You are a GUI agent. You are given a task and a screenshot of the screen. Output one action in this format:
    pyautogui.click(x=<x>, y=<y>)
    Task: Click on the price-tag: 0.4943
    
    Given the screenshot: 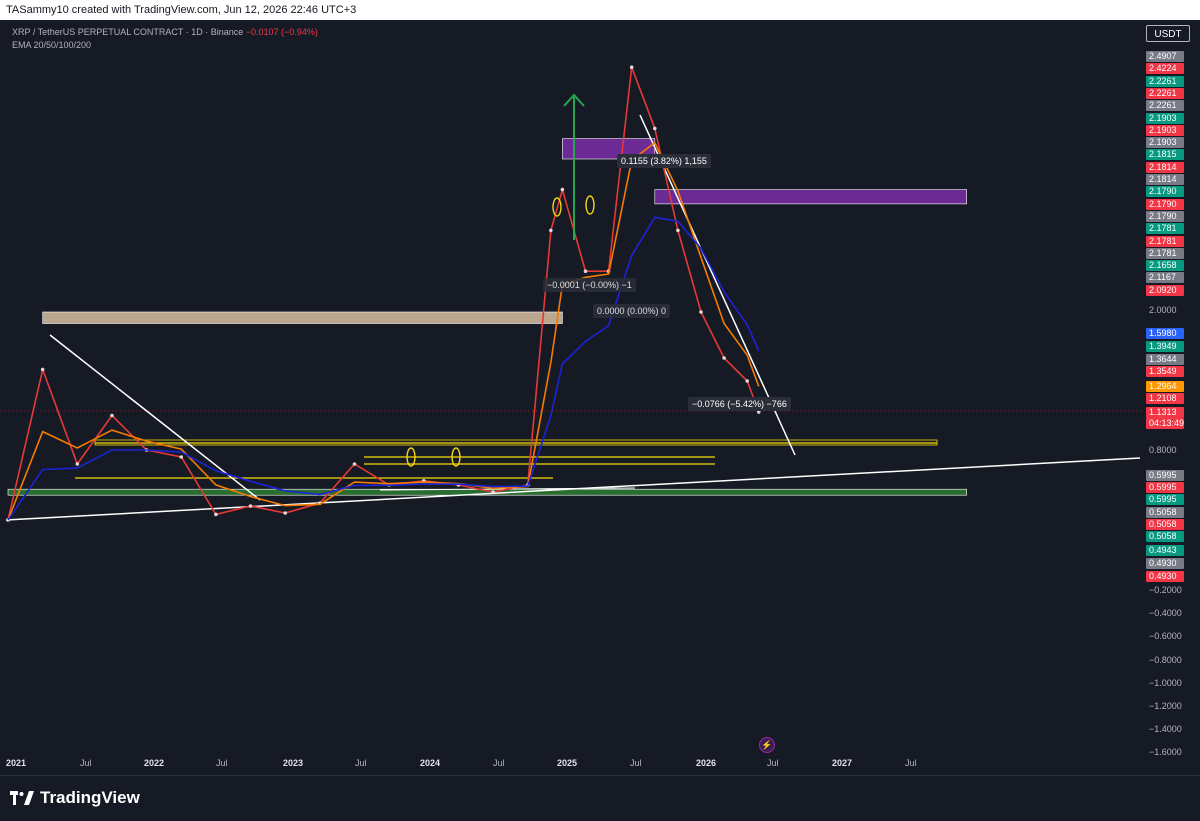 What is the action you would take?
    pyautogui.click(x=1165, y=550)
    